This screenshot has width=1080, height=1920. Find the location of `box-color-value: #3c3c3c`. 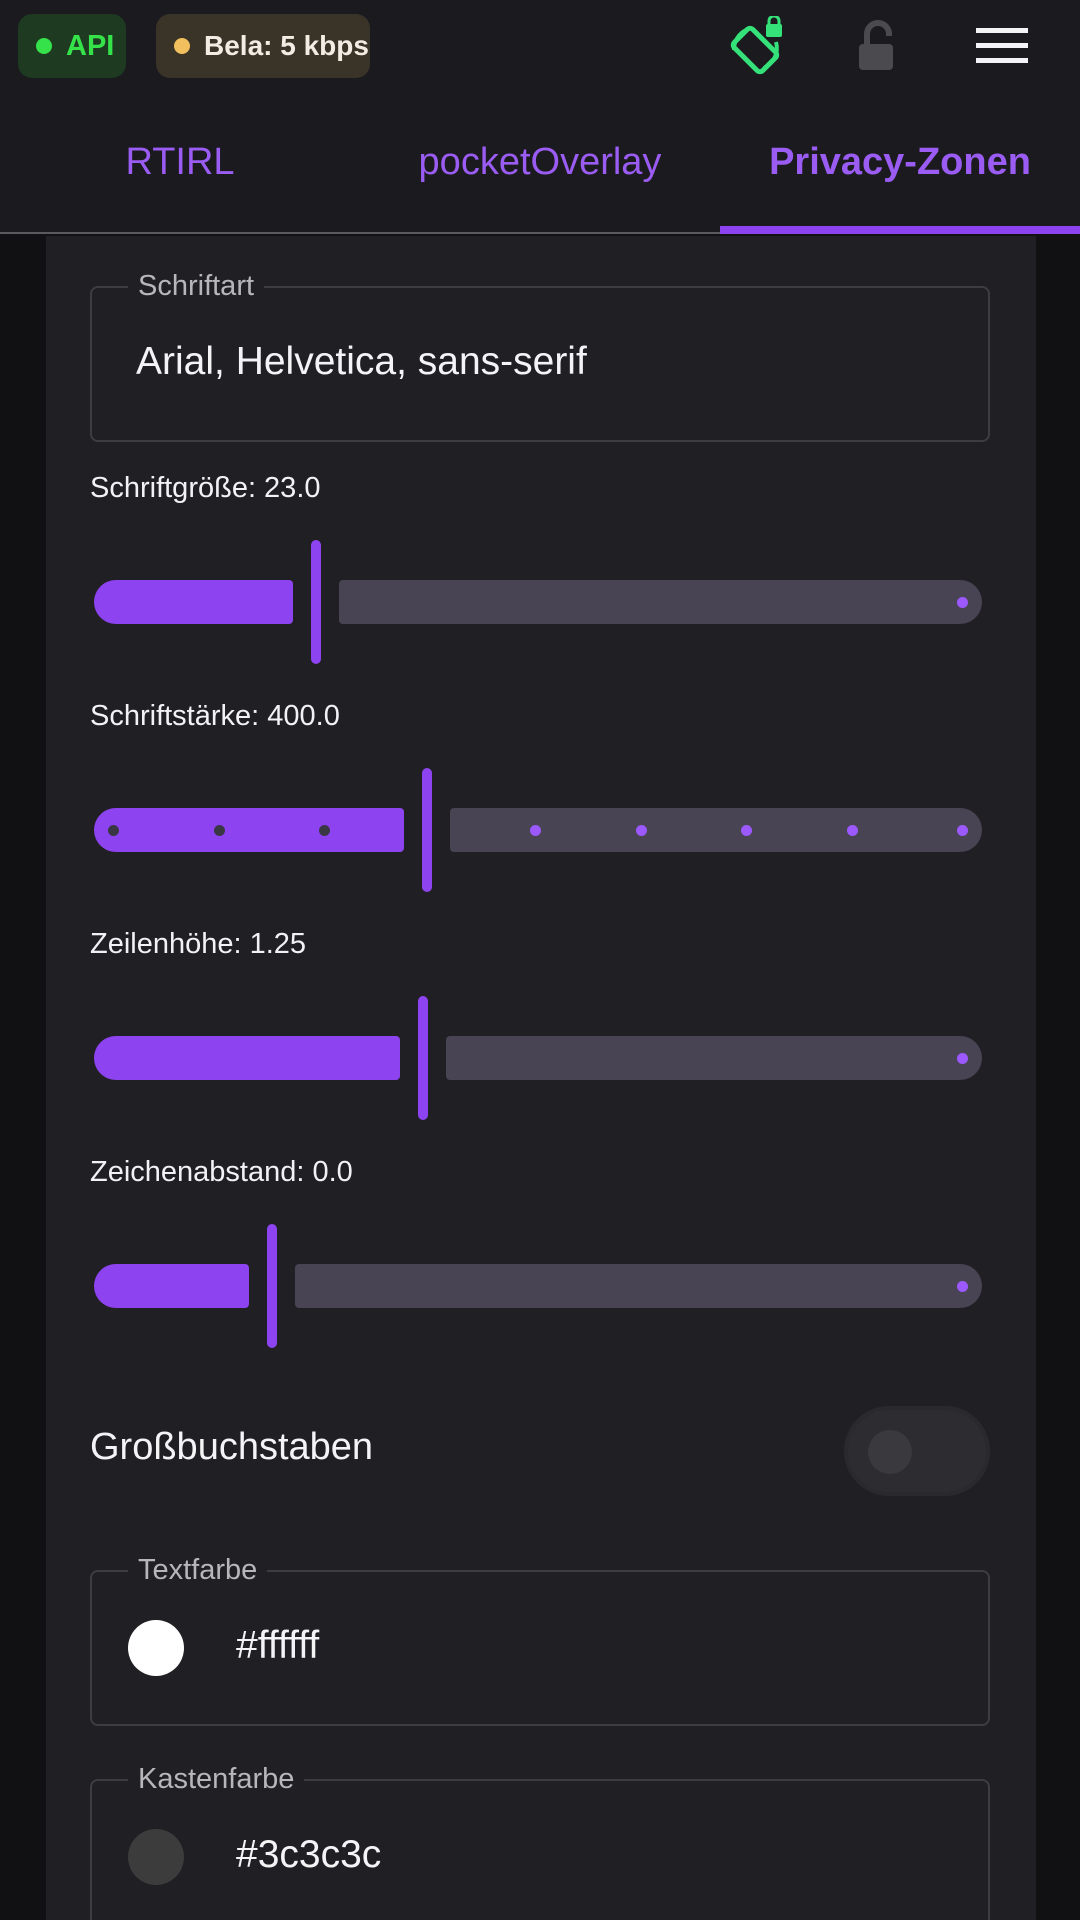

box-color-value: #3c3c3c is located at coordinates (308, 1855).